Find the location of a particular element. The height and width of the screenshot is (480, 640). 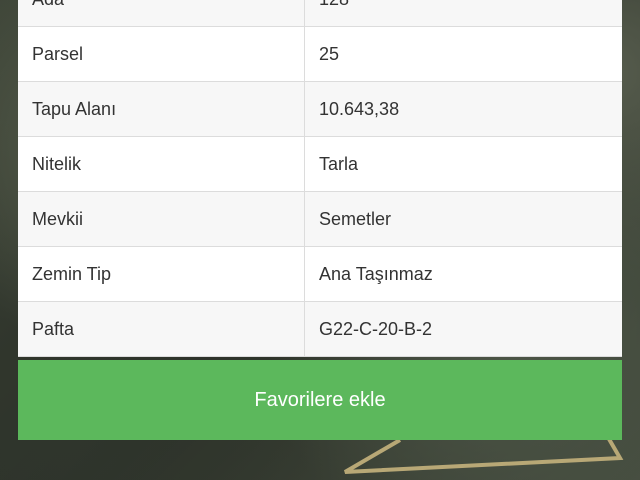

row-value: Semetler is located at coordinates (355, 218).